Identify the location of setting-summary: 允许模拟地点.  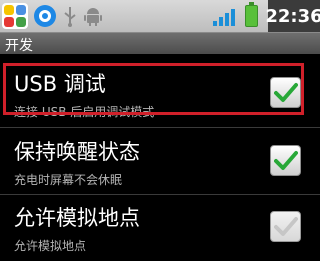
(50, 246).